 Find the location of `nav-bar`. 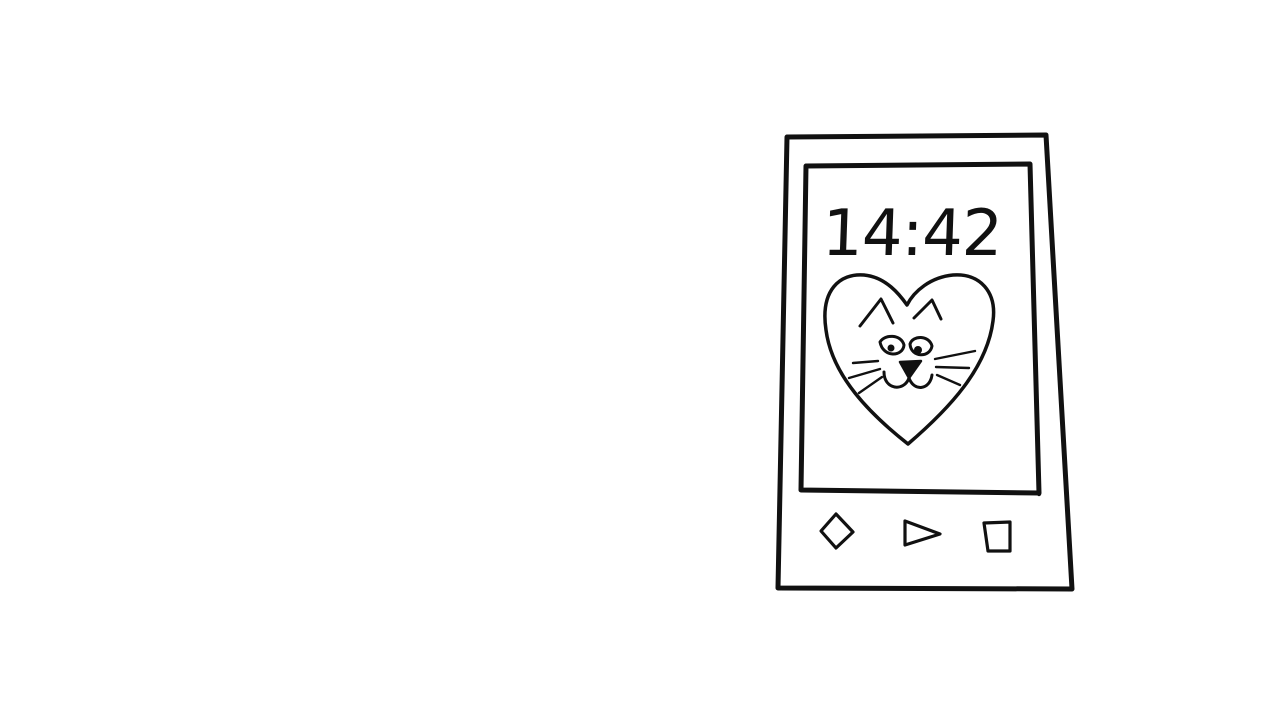

nav-bar is located at coordinates (915, 532).